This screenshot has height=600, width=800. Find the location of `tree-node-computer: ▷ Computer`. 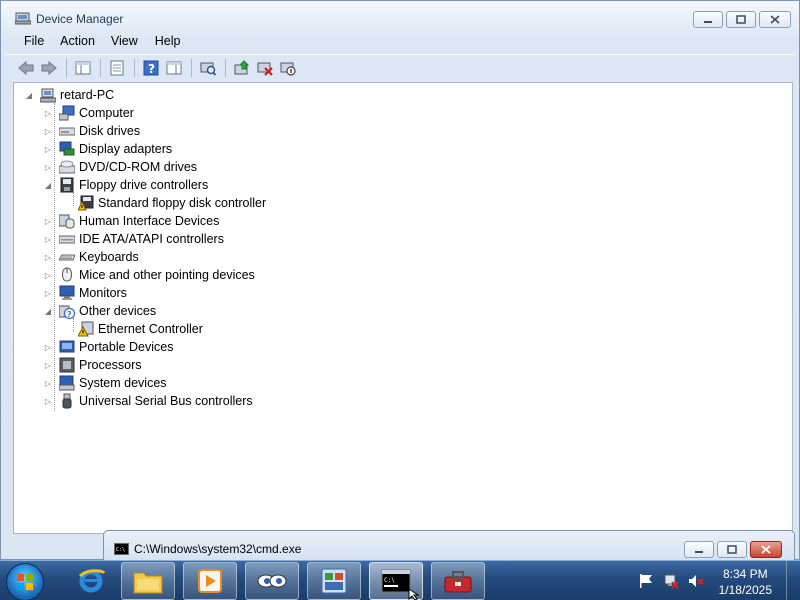

tree-node-computer: ▷ Computer is located at coordinates (88, 113).